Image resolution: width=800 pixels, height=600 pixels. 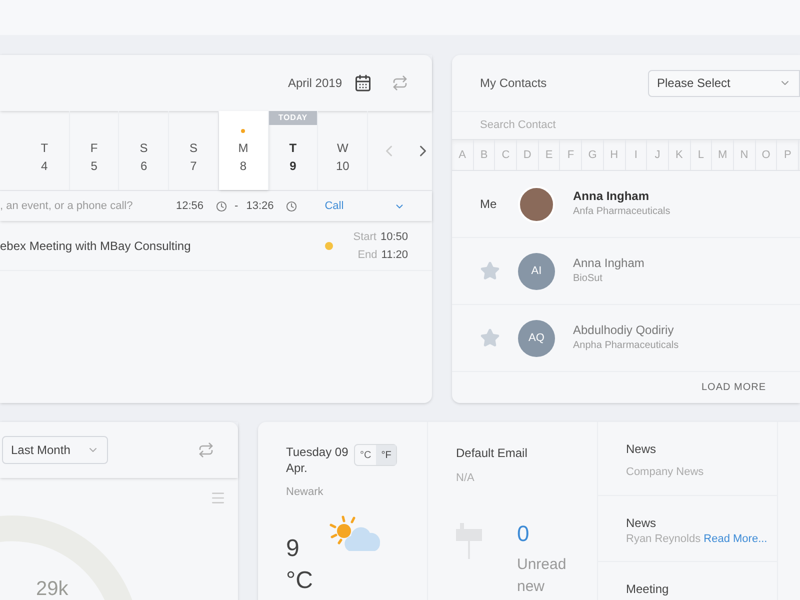 What do you see at coordinates (514, 83) in the screenshot?
I see `contacts-title: My Contacts` at bounding box center [514, 83].